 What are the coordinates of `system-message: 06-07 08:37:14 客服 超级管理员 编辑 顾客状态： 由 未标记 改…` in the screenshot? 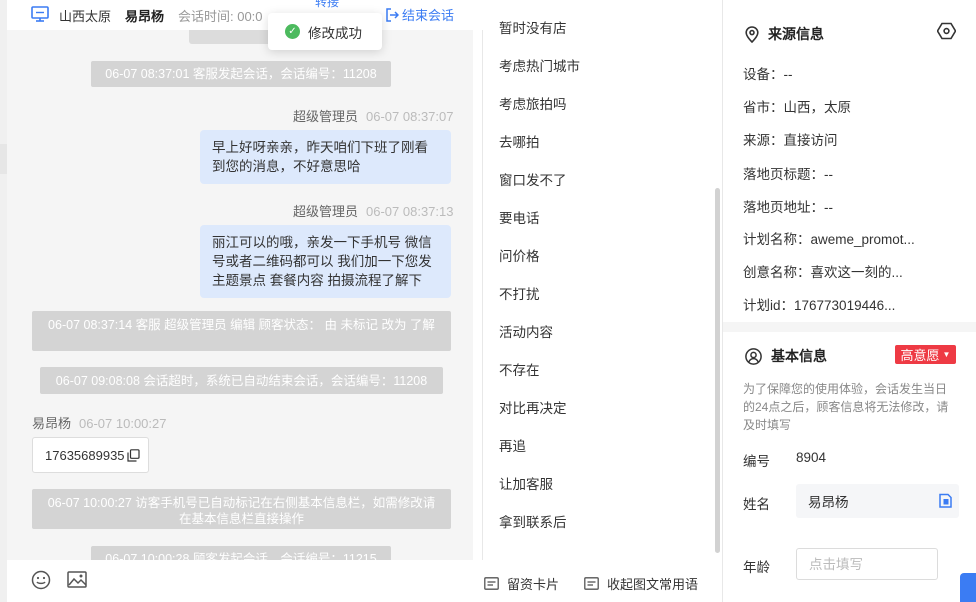 It's located at (241, 331).